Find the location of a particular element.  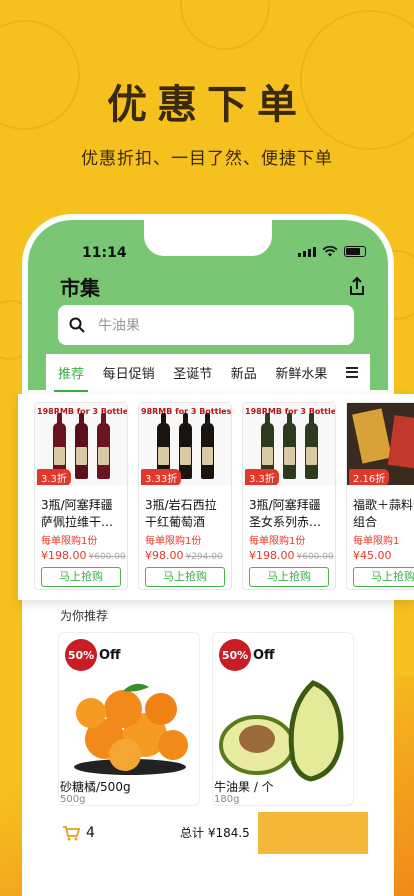

cart-total: 总计 ¥184.5 is located at coordinates (215, 833).